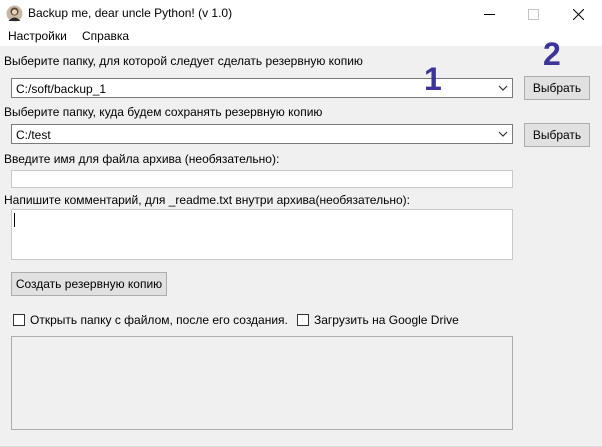 The height and width of the screenshot is (447, 602). Describe the element at coordinates (303, 320) in the screenshot. I see `gdrive-checkbox` at that location.